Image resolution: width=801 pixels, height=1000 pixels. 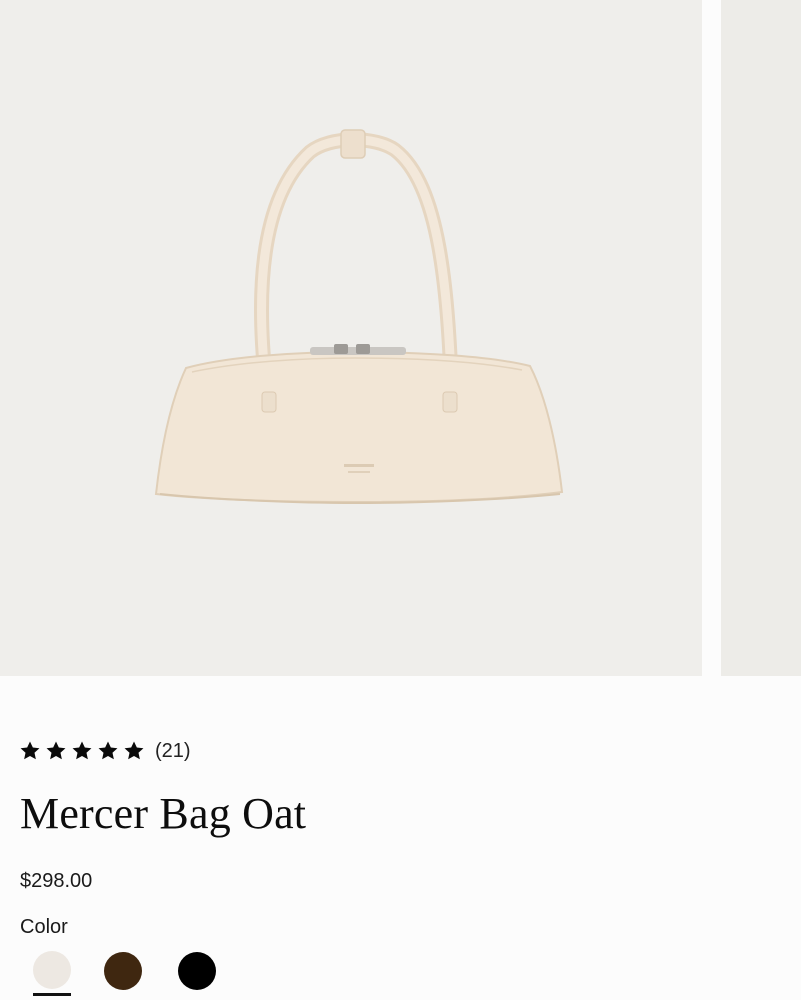 I want to click on product-image-next, so click(x=761, y=338).